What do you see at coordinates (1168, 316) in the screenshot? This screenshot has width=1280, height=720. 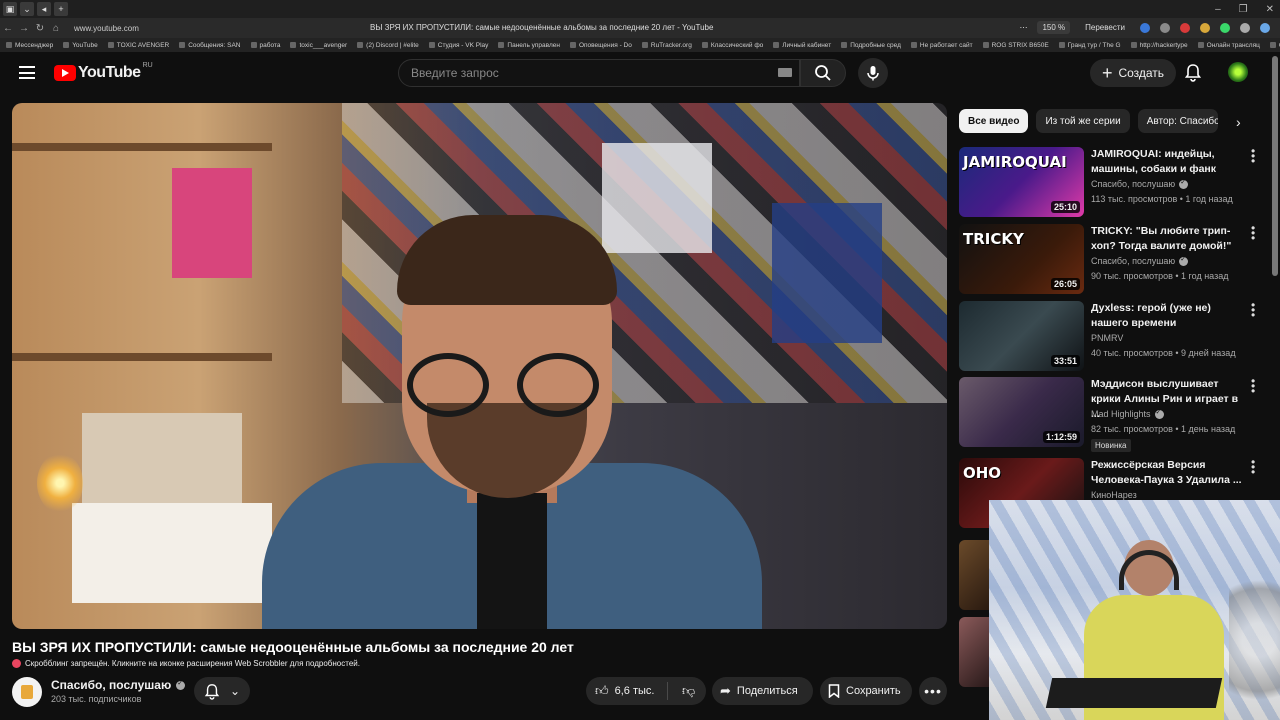 I see `recommendation-title: Духless: герой (уже не) нашего времени` at bounding box center [1168, 316].